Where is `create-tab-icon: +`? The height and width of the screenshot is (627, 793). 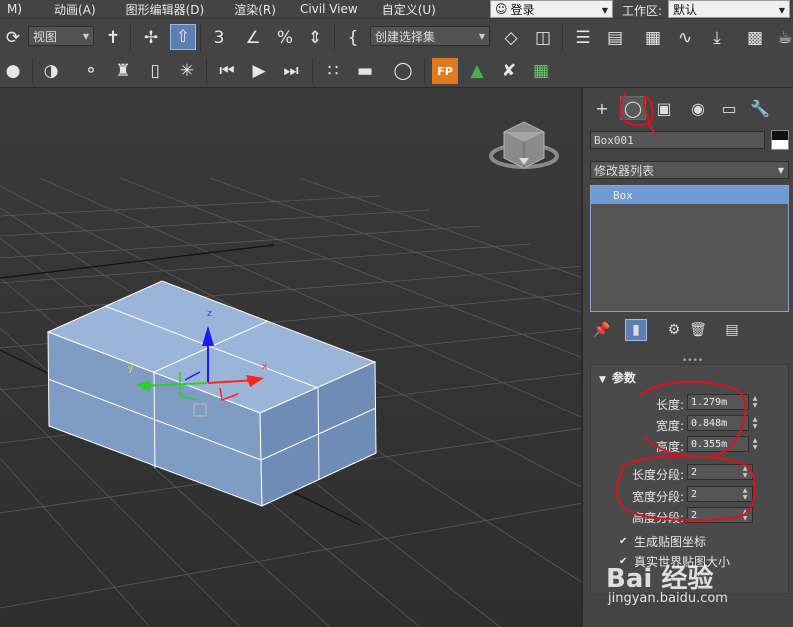
create-tab-icon: + is located at coordinates (602, 108).